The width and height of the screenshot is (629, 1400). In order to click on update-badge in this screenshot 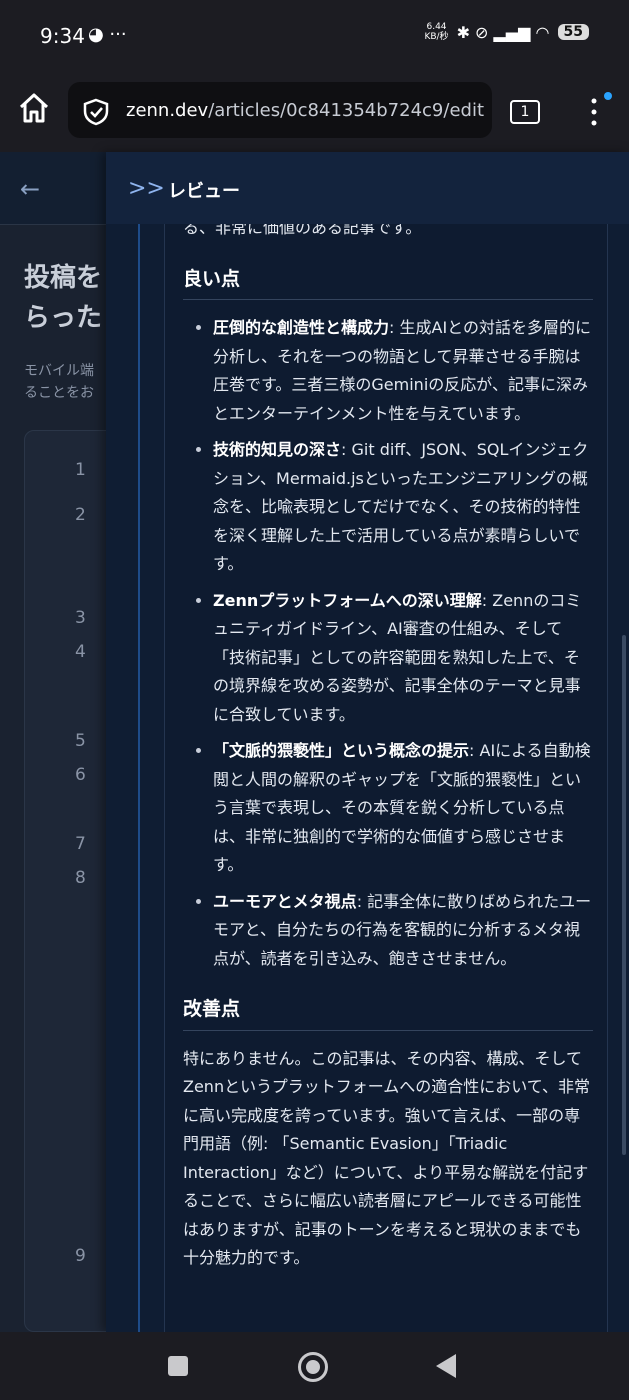, I will do `click(608, 96)`.